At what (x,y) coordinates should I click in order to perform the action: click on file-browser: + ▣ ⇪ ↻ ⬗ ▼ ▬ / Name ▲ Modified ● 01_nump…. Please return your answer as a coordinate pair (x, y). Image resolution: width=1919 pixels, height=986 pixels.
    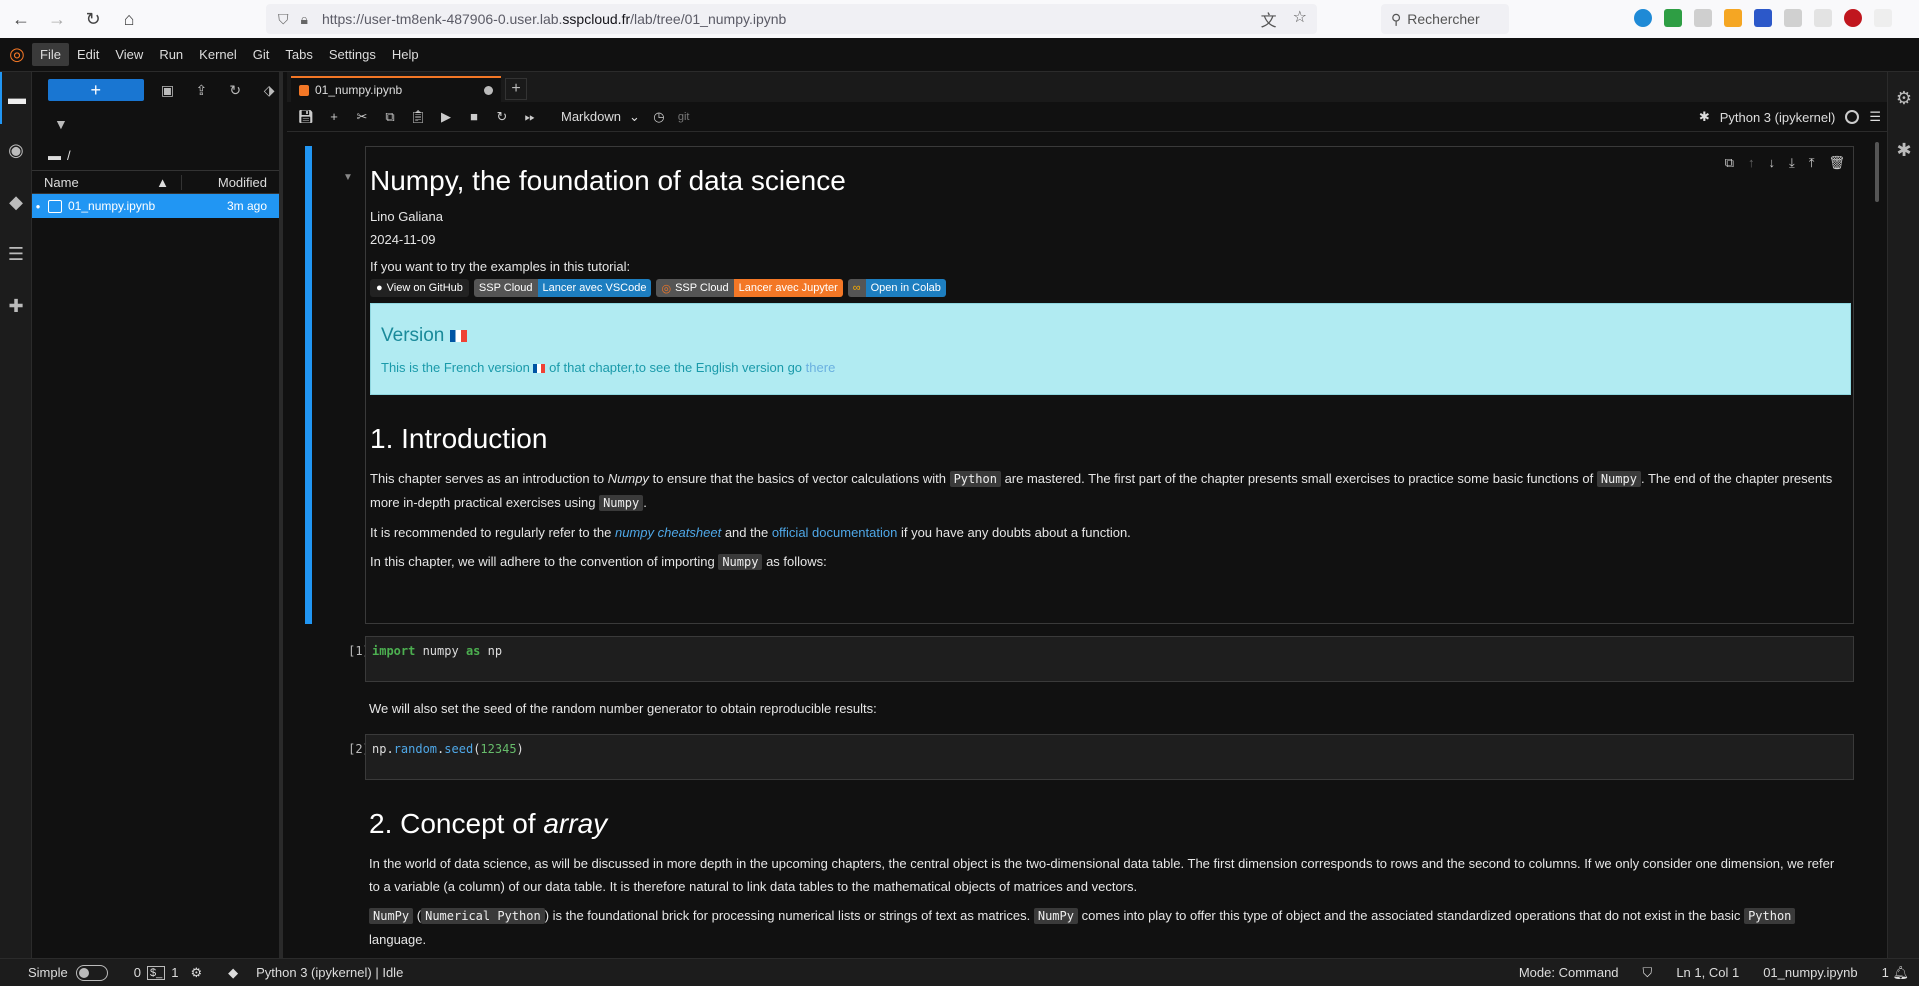
    Looking at the image, I should click on (157, 515).